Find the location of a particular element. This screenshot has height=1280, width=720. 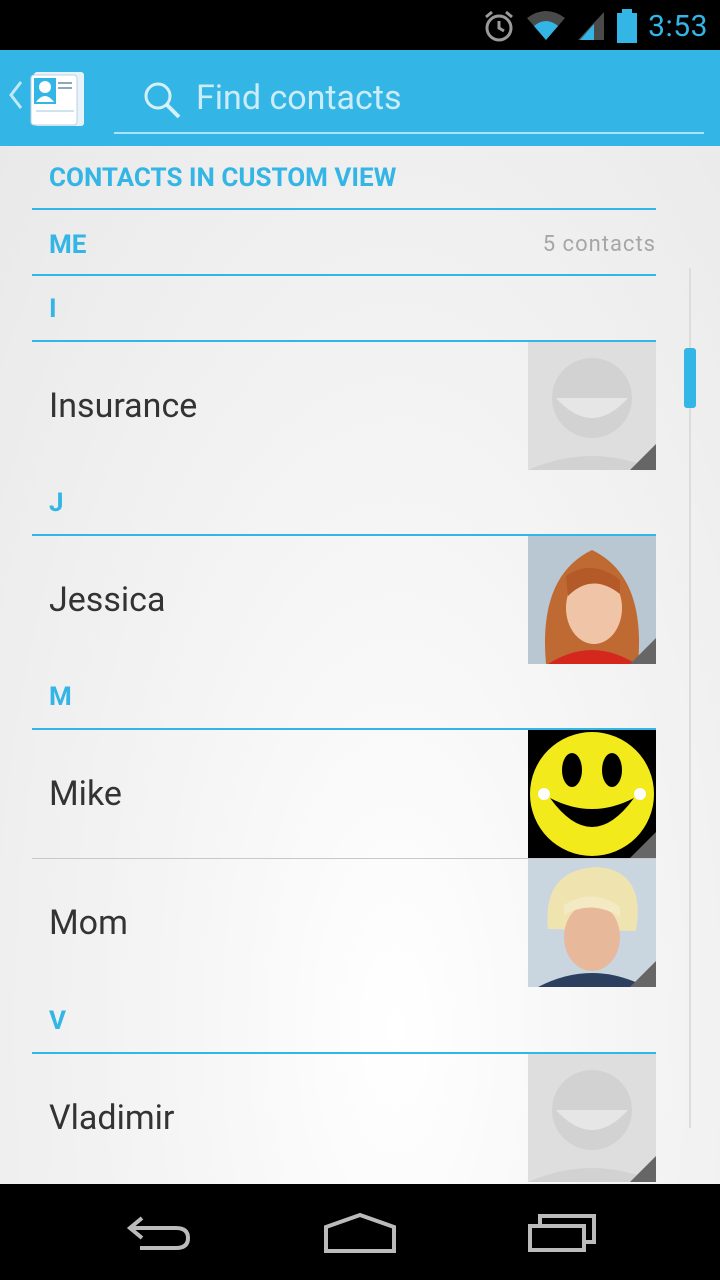

me-label: ME is located at coordinates (68, 245).